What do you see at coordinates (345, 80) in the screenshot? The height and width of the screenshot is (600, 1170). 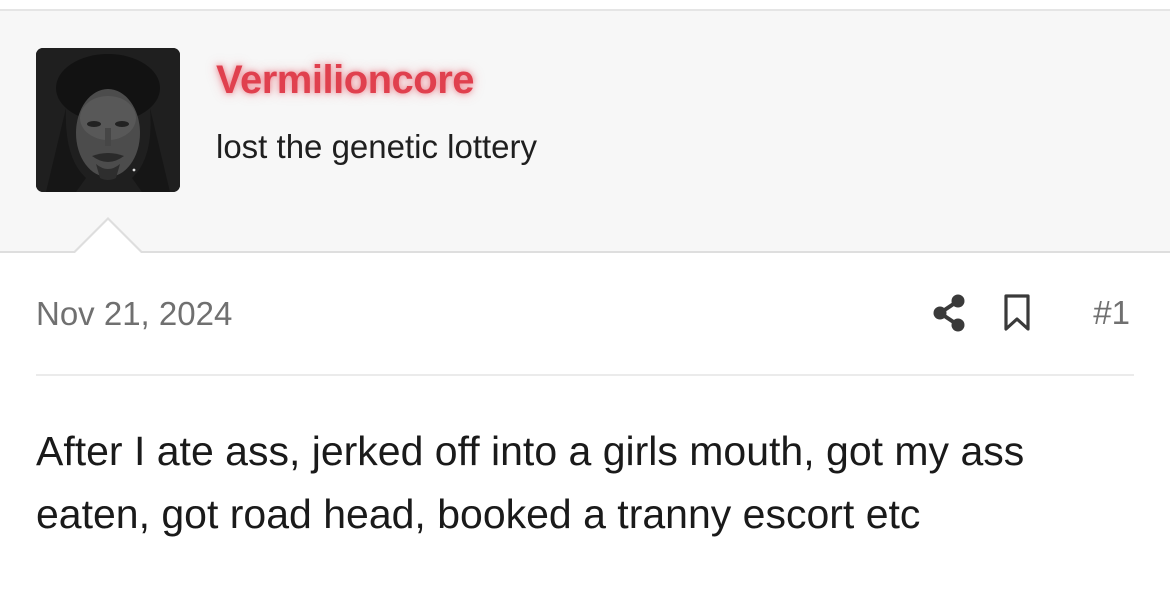 I see `username: Vermilioncore` at bounding box center [345, 80].